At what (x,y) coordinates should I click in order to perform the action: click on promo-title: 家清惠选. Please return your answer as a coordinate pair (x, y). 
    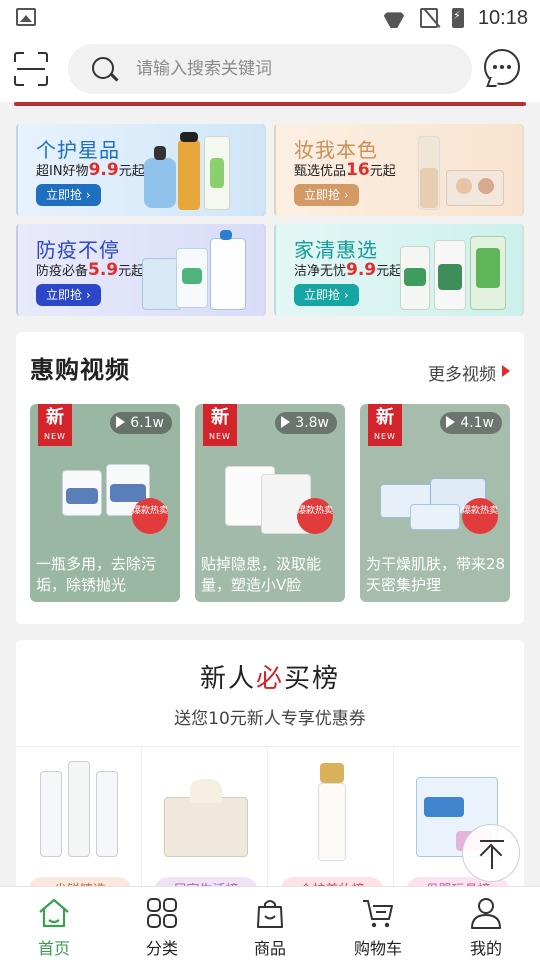
    Looking at the image, I should click on (336, 250).